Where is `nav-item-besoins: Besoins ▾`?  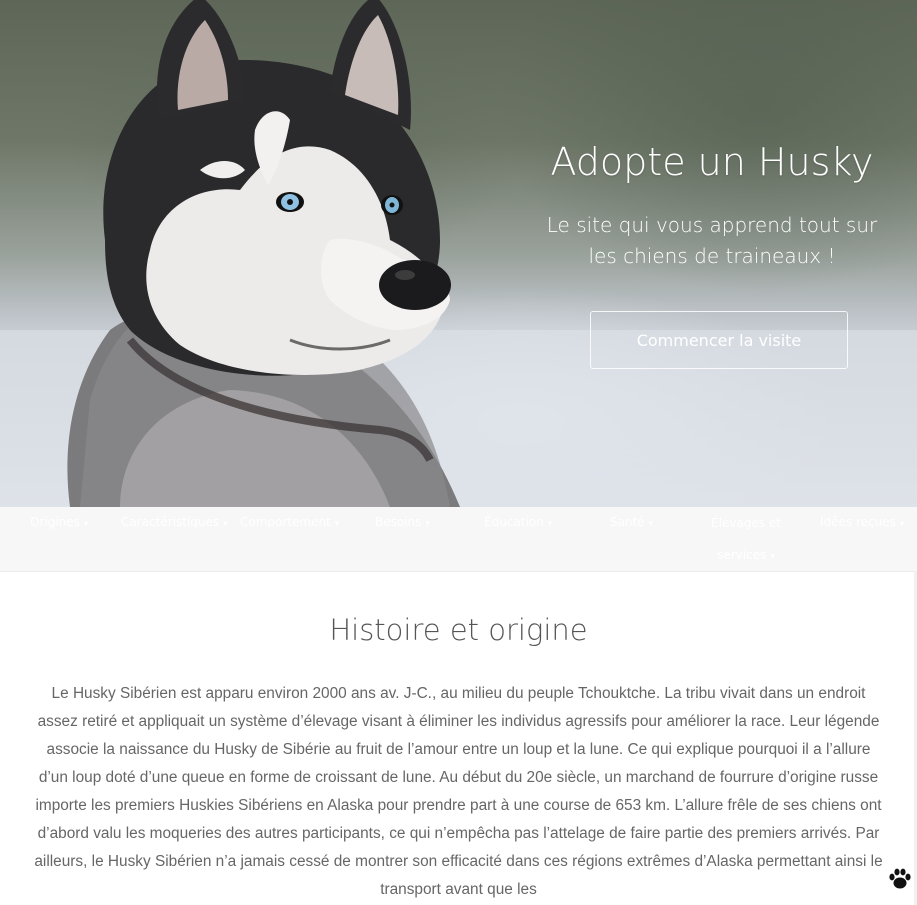
nav-item-besoins: Besoins ▾ is located at coordinates (402, 522).